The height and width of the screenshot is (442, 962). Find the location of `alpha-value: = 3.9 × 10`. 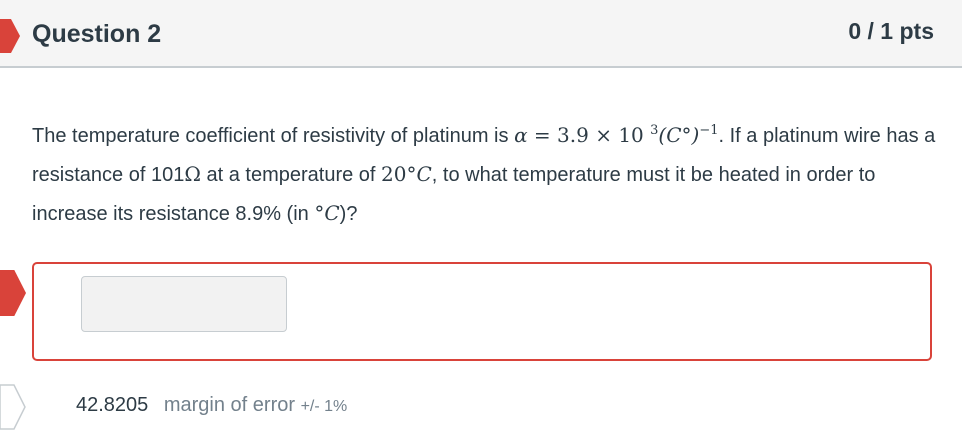

alpha-value: = 3.9 × 10 is located at coordinates (589, 135).